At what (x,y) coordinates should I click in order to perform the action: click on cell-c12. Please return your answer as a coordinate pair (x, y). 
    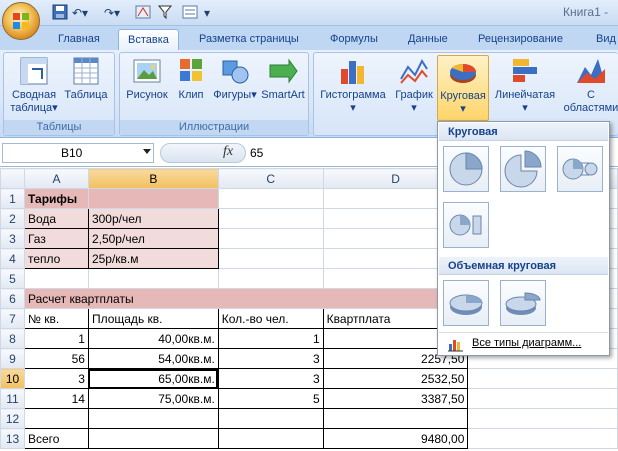
    Looking at the image, I should click on (270, 418).